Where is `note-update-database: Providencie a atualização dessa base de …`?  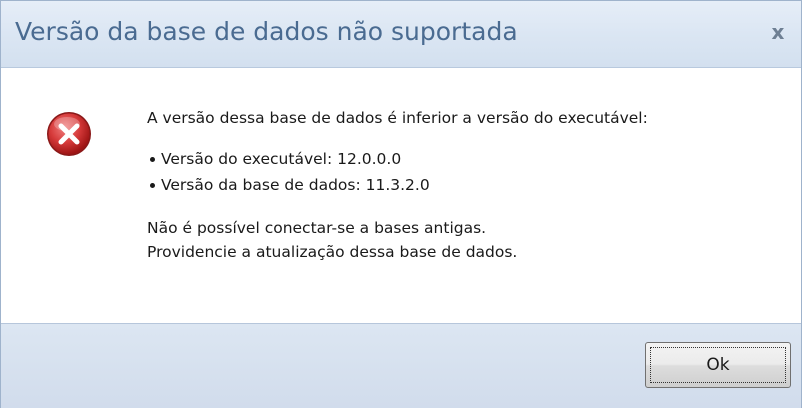 note-update-database: Providencie a atualização dessa base de … is located at coordinates (332, 252).